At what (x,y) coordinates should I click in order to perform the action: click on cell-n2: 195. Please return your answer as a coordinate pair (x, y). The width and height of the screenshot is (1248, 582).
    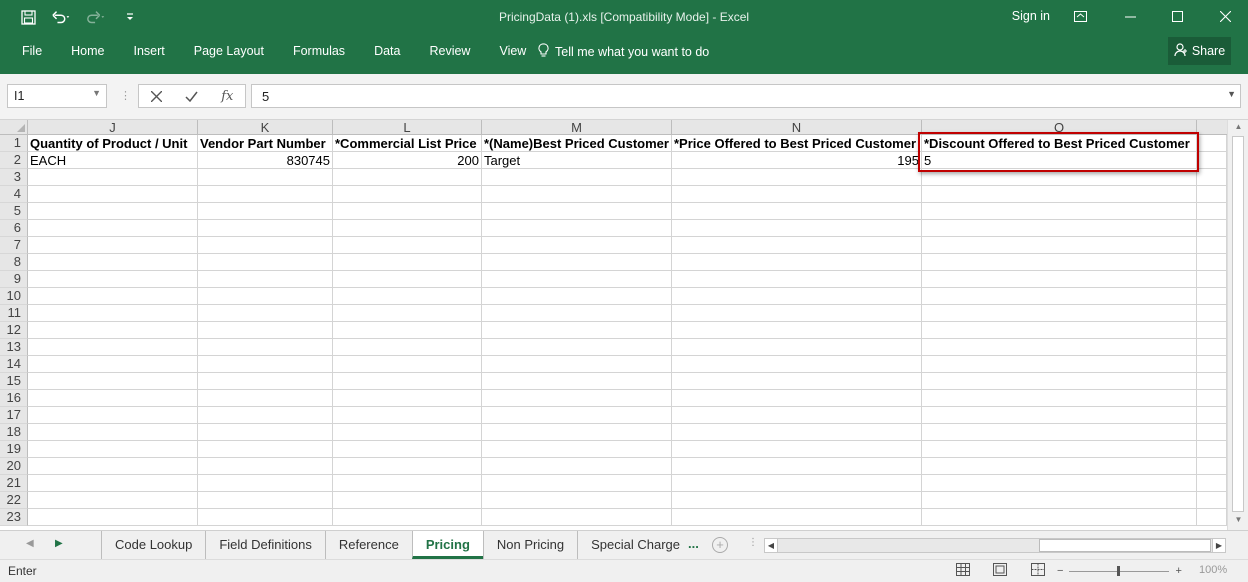
    Looking at the image, I should click on (797, 160).